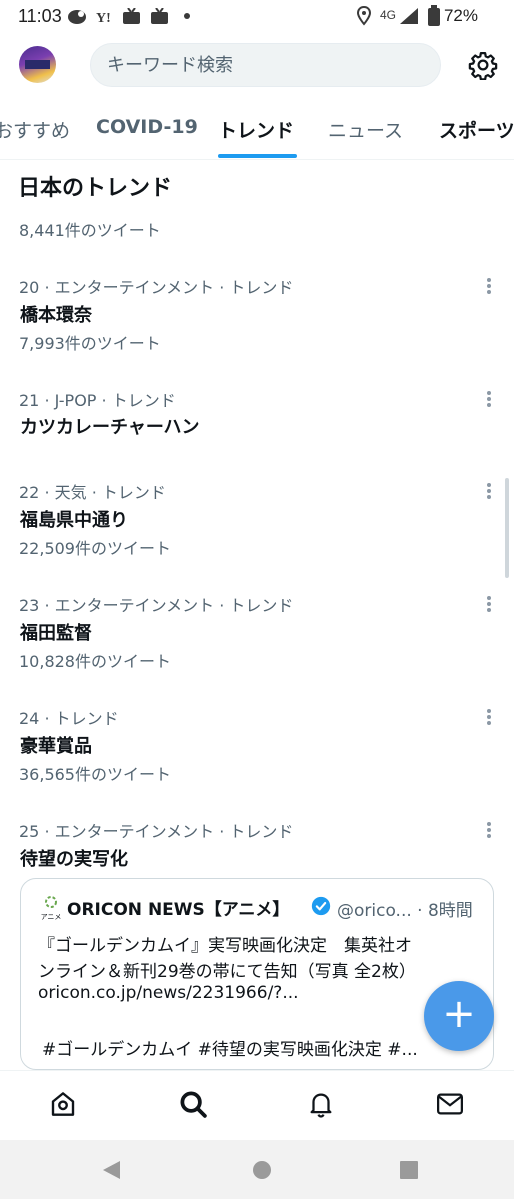 The image size is (514, 1199). Describe the element at coordinates (37, 64) in the screenshot. I see `profile-avatar` at that location.